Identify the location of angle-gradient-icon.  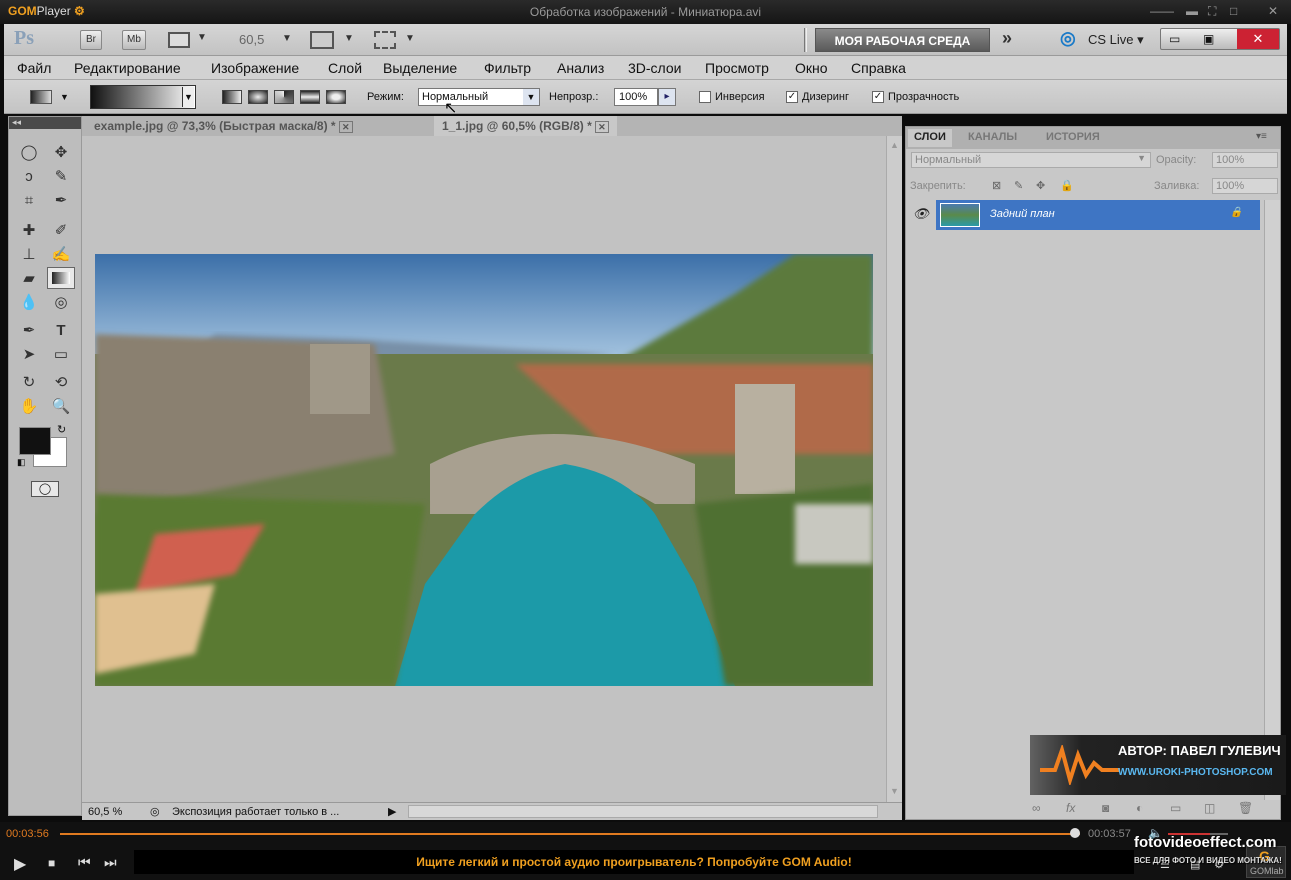
(284, 97).